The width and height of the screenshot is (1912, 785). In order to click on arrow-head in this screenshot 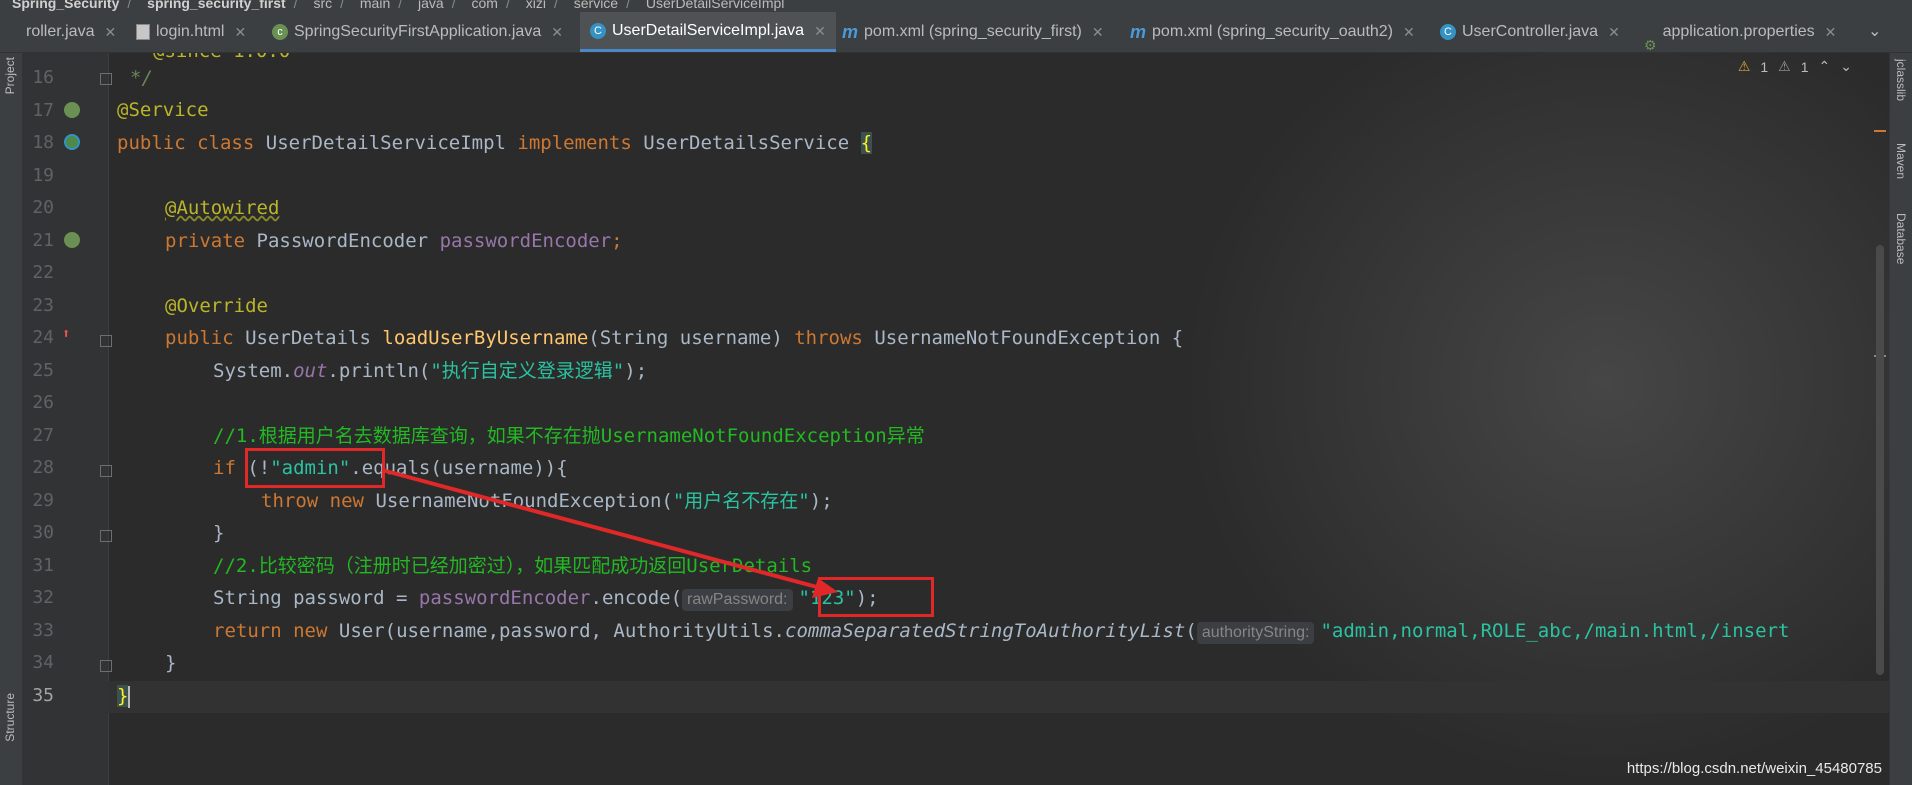, I will do `click(825, 588)`.